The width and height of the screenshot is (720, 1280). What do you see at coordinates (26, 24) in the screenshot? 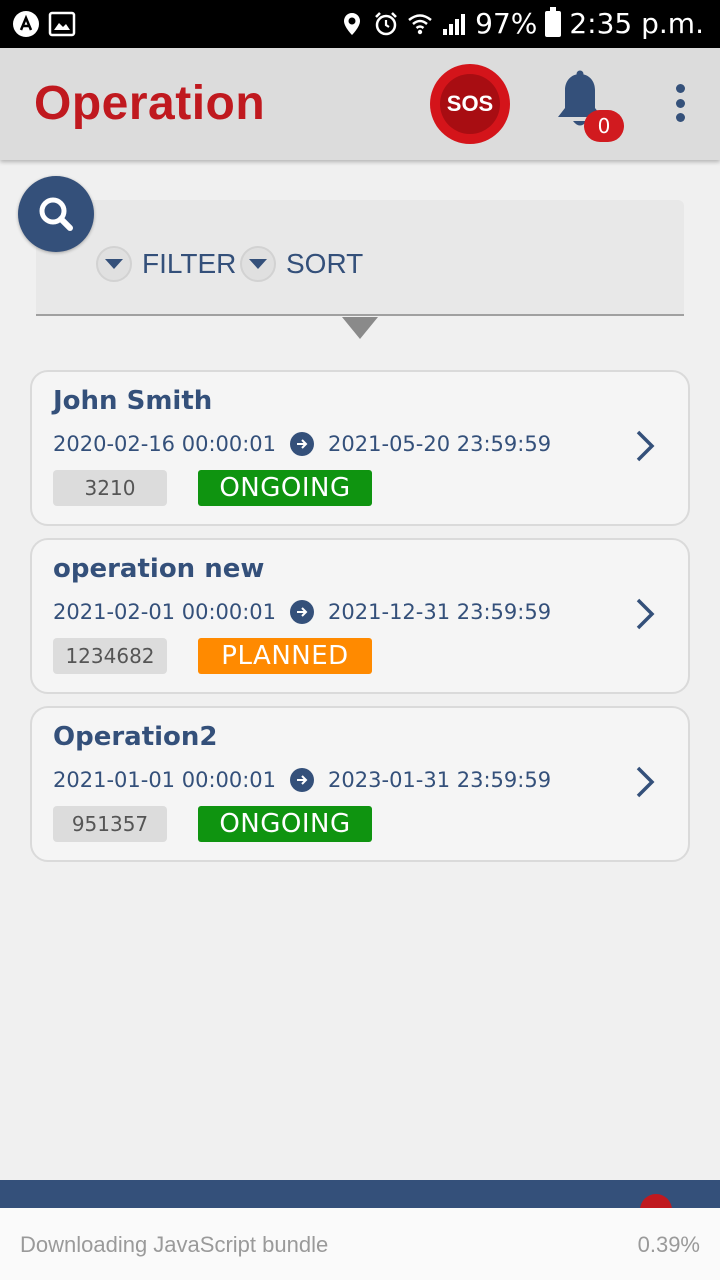
I see `app-a-icon` at bounding box center [26, 24].